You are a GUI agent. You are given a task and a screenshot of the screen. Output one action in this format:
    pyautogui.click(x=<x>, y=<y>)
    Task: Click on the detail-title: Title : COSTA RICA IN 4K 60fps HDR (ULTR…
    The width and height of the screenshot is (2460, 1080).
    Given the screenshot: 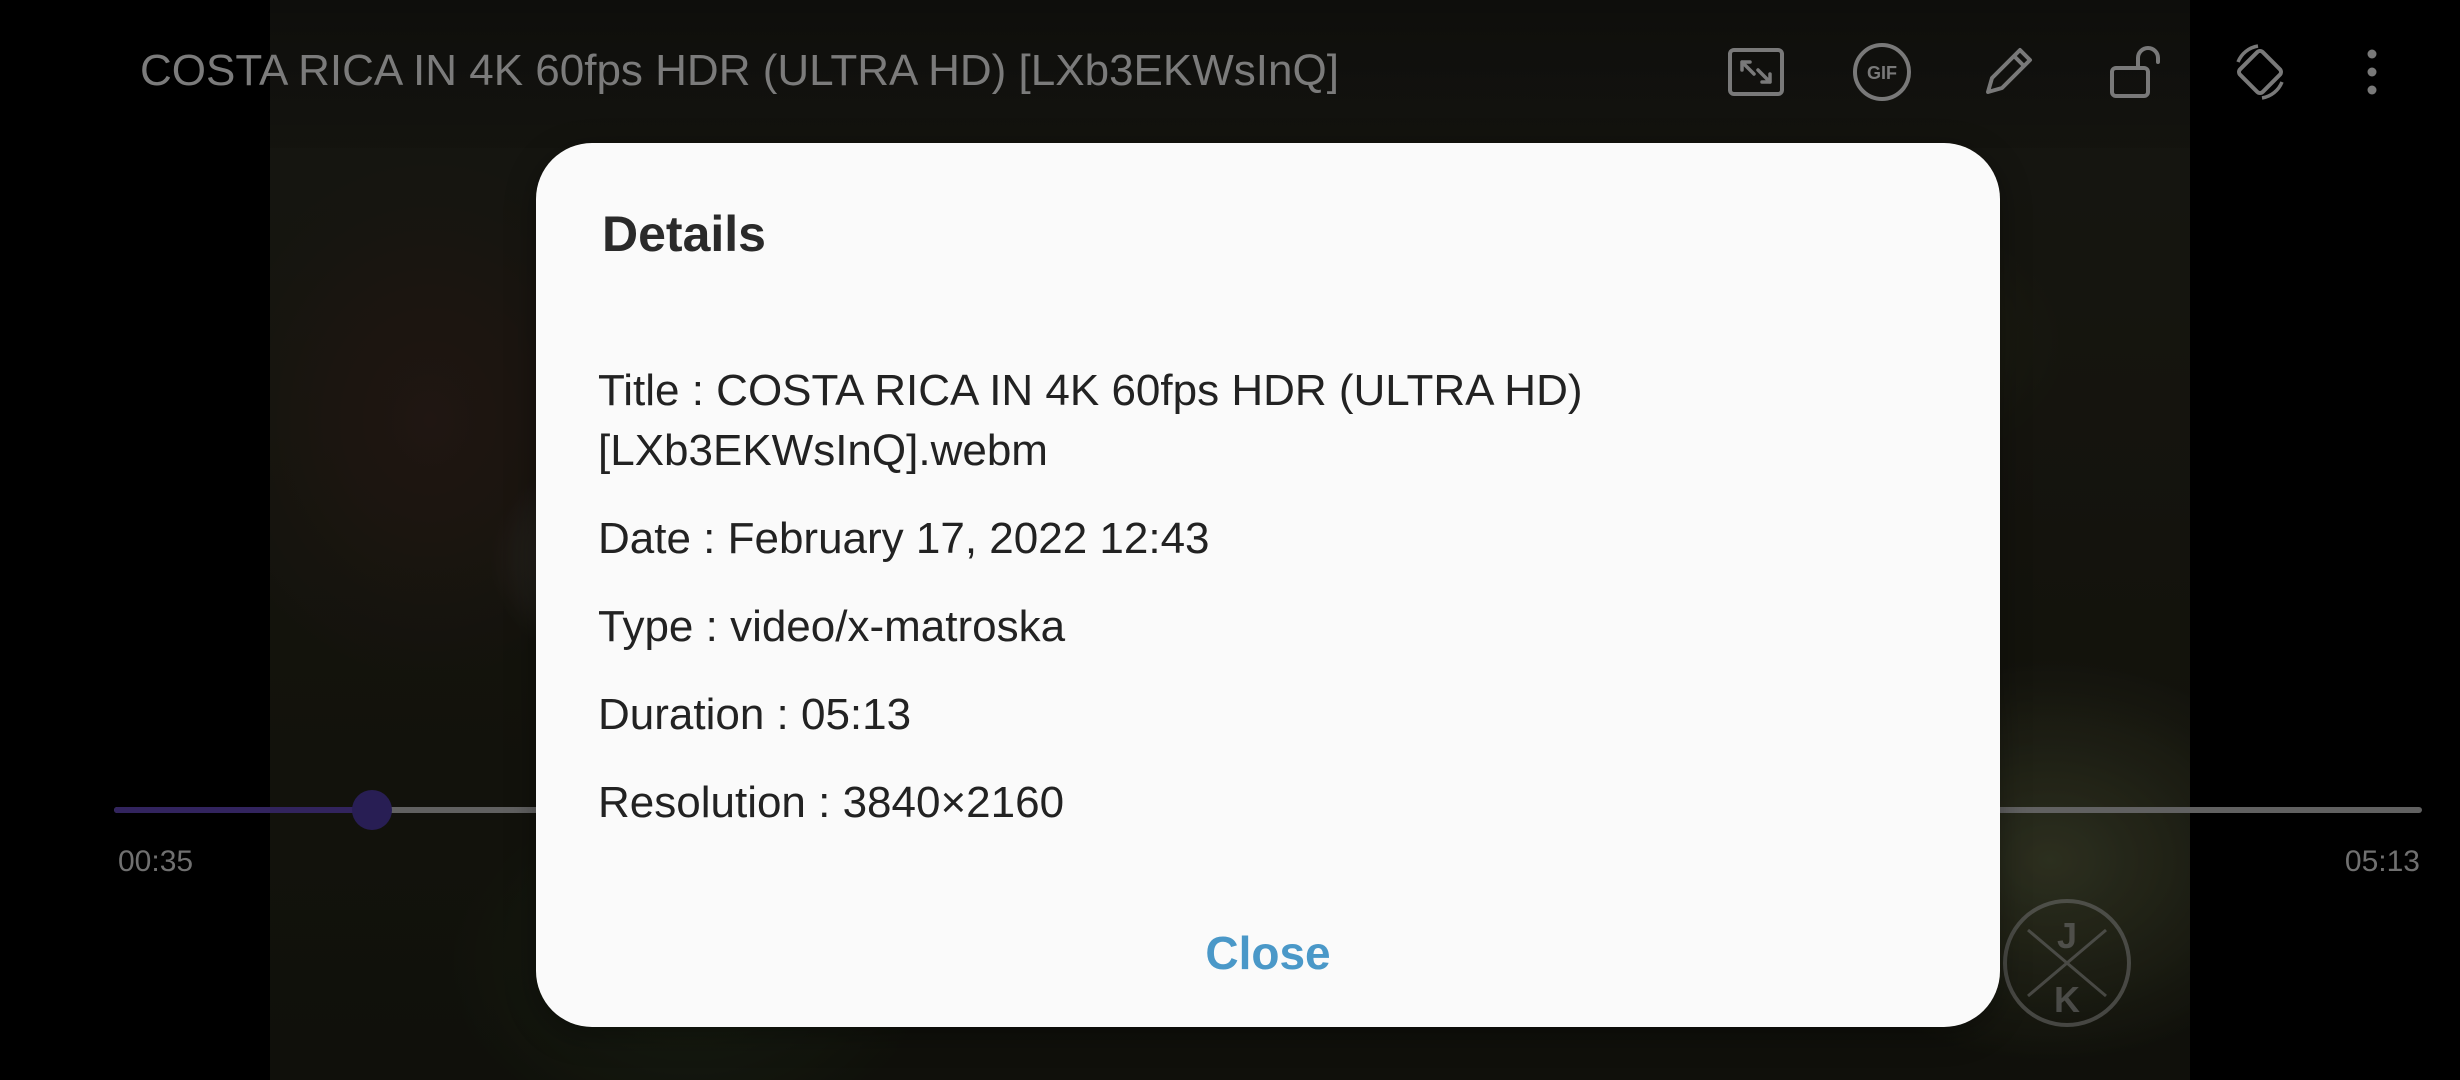 What is the action you would take?
    pyautogui.click(x=1090, y=420)
    